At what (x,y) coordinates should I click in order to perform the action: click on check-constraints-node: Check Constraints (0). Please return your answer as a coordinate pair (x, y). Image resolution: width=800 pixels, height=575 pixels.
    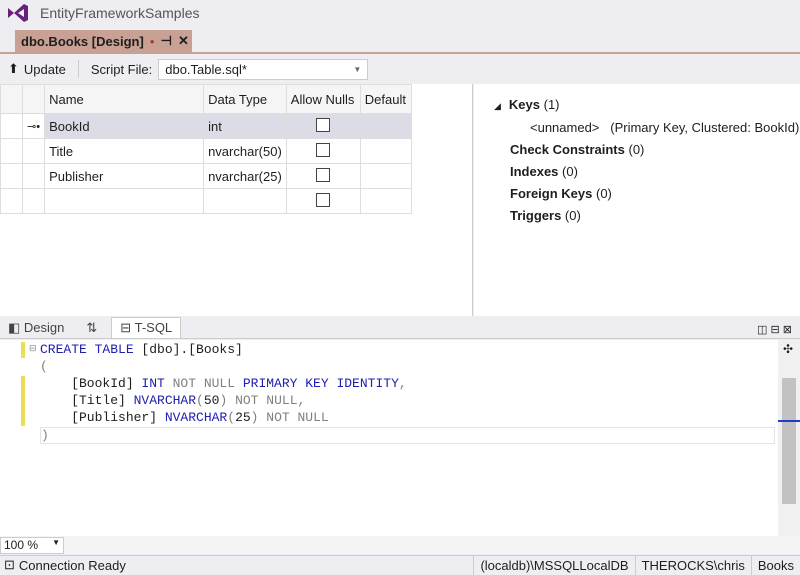
    Looking at the image, I should click on (647, 150).